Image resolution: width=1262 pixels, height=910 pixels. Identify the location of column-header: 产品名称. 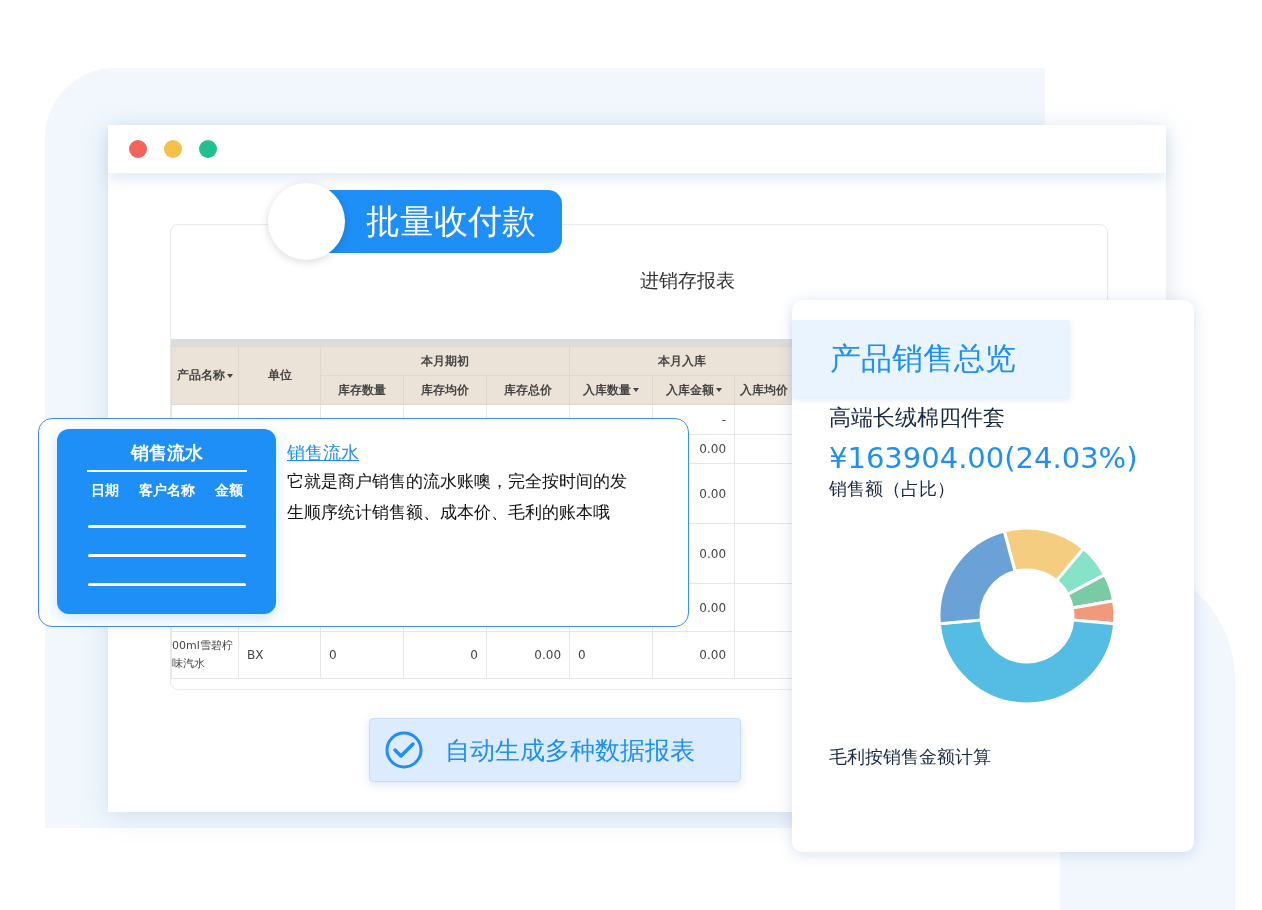
(205, 375).